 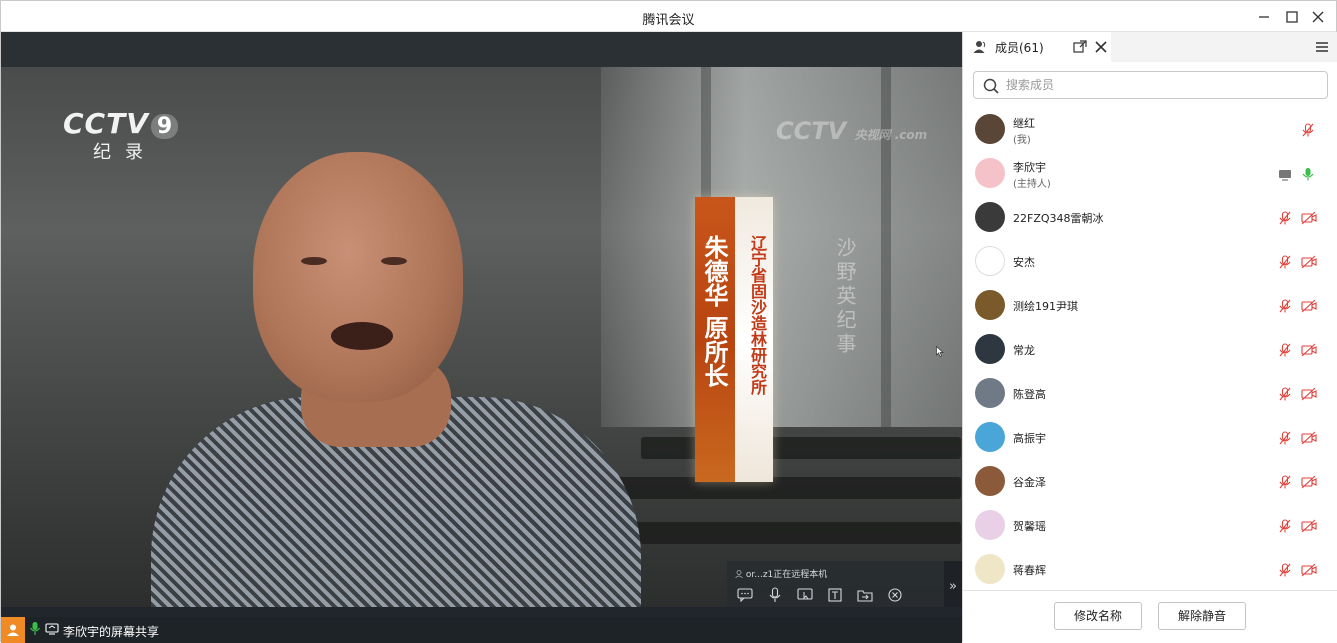 What do you see at coordinates (1150, 217) in the screenshot?
I see `member-row: 22FZQ348雷朝冰` at bounding box center [1150, 217].